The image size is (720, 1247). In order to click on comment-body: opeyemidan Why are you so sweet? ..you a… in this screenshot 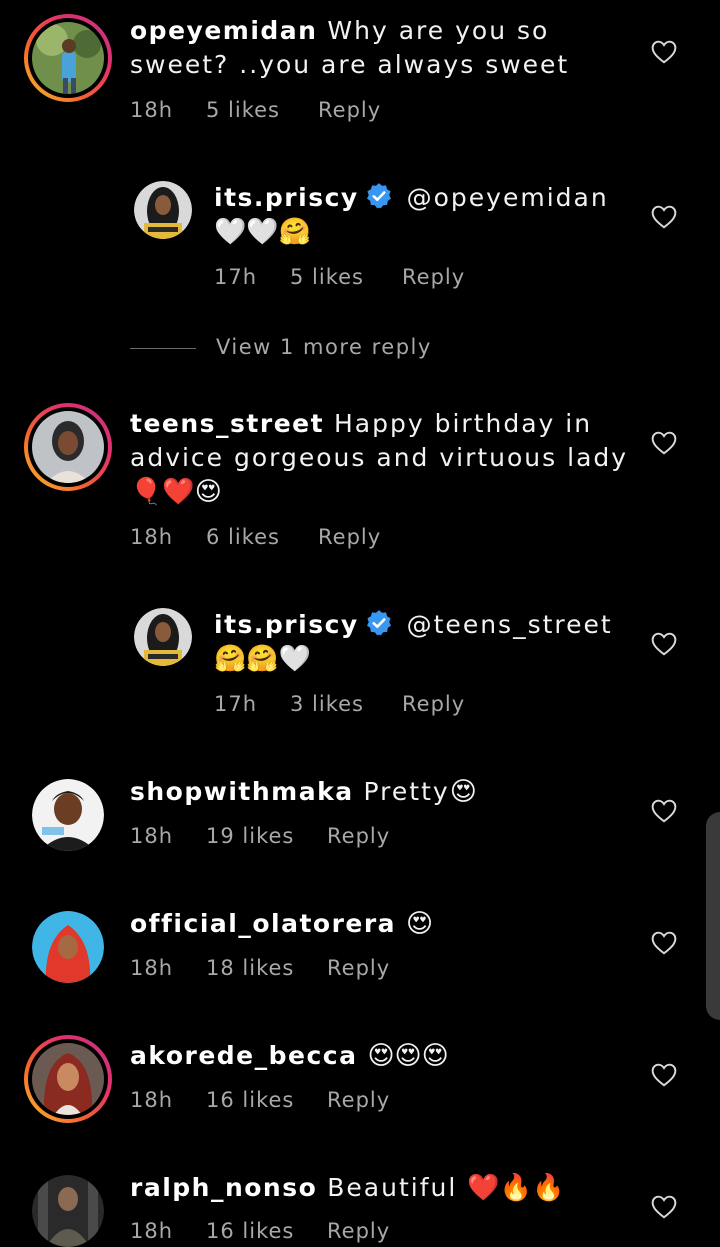, I will do `click(380, 48)`.